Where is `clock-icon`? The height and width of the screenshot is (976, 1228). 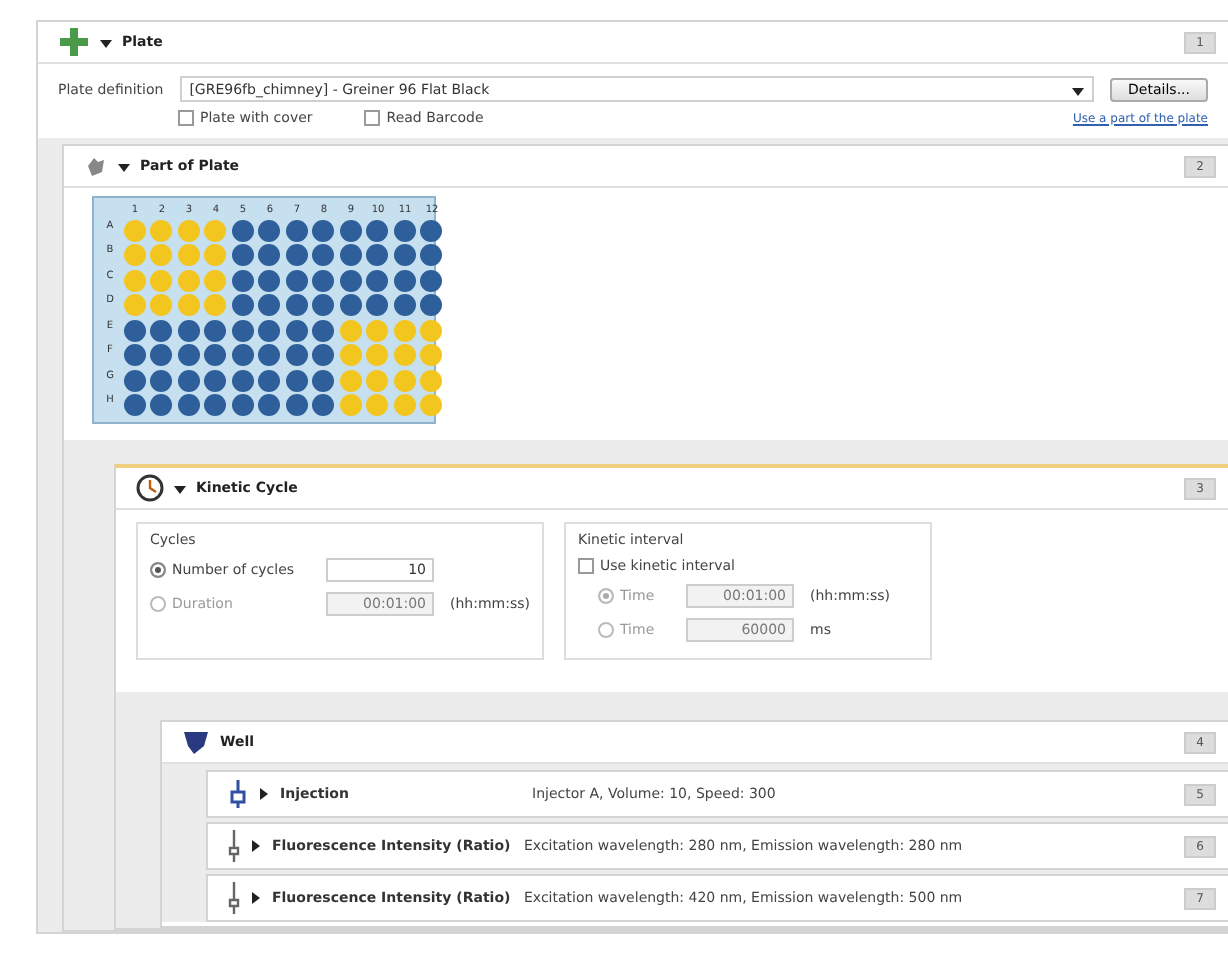
clock-icon is located at coordinates (150, 488).